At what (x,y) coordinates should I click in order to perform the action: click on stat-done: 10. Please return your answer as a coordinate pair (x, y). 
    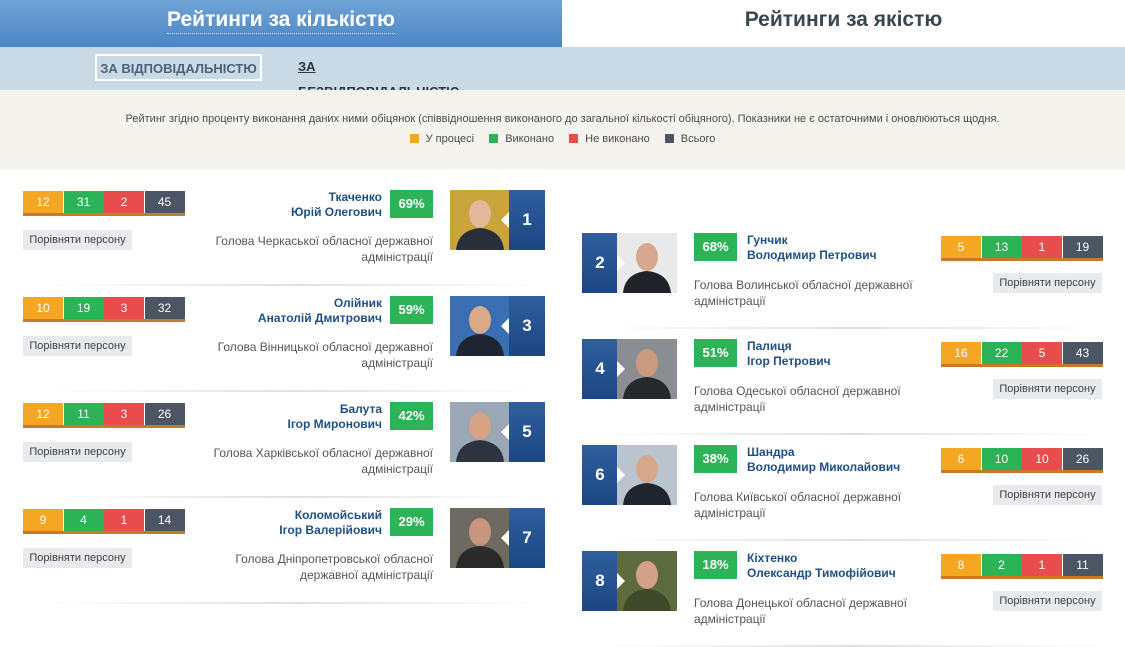
    Looking at the image, I should click on (1001, 459).